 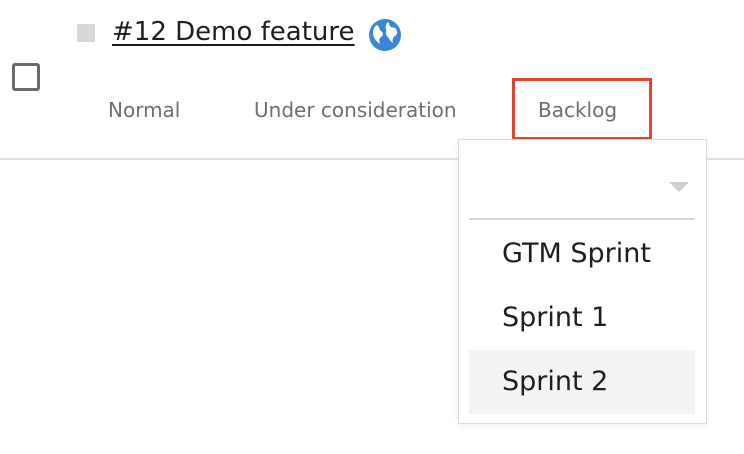 I want to click on workflow-status-field: Under consideration, so click(x=355, y=110).